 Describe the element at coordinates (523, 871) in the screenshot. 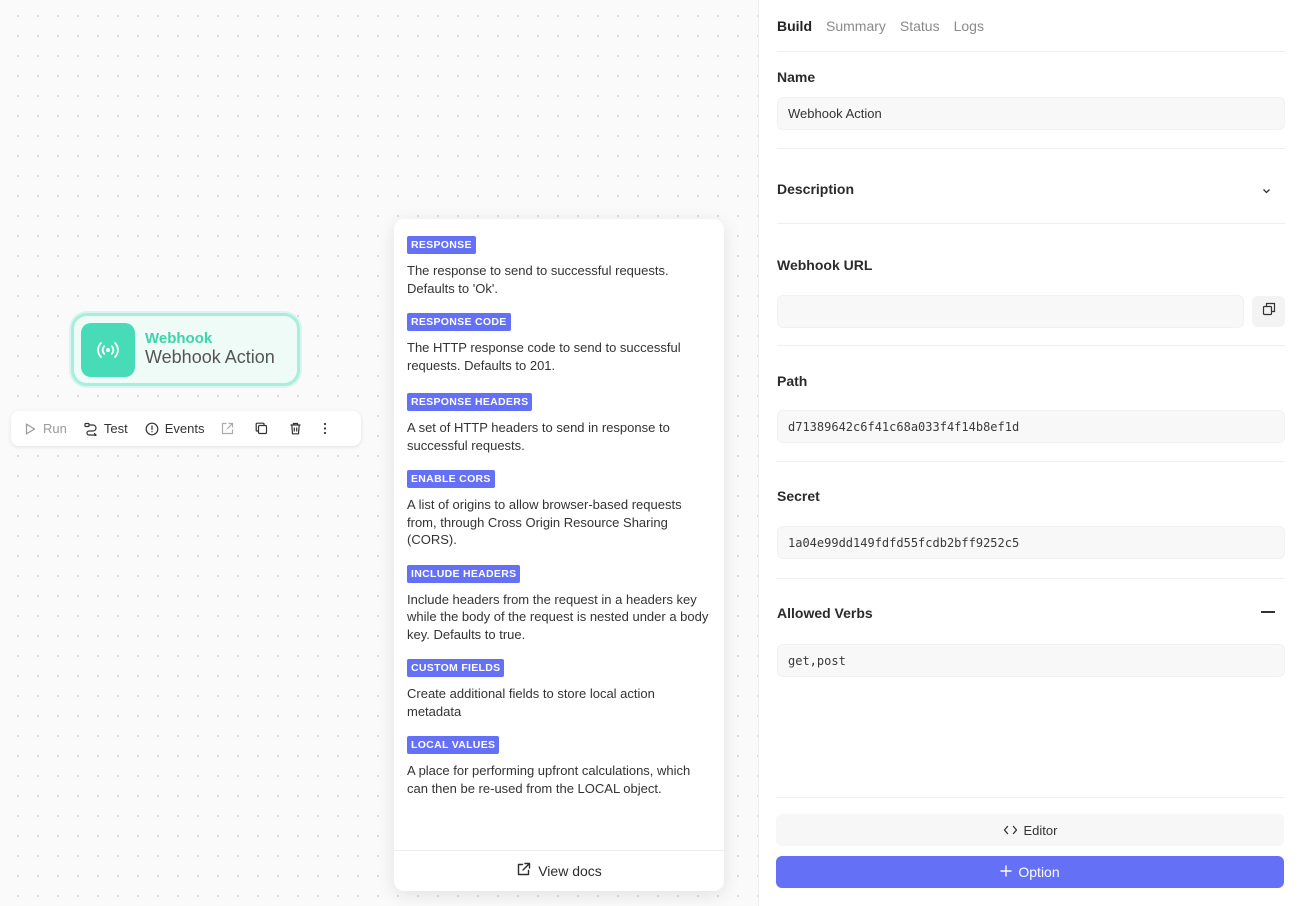

I see `external-link-icon` at that location.